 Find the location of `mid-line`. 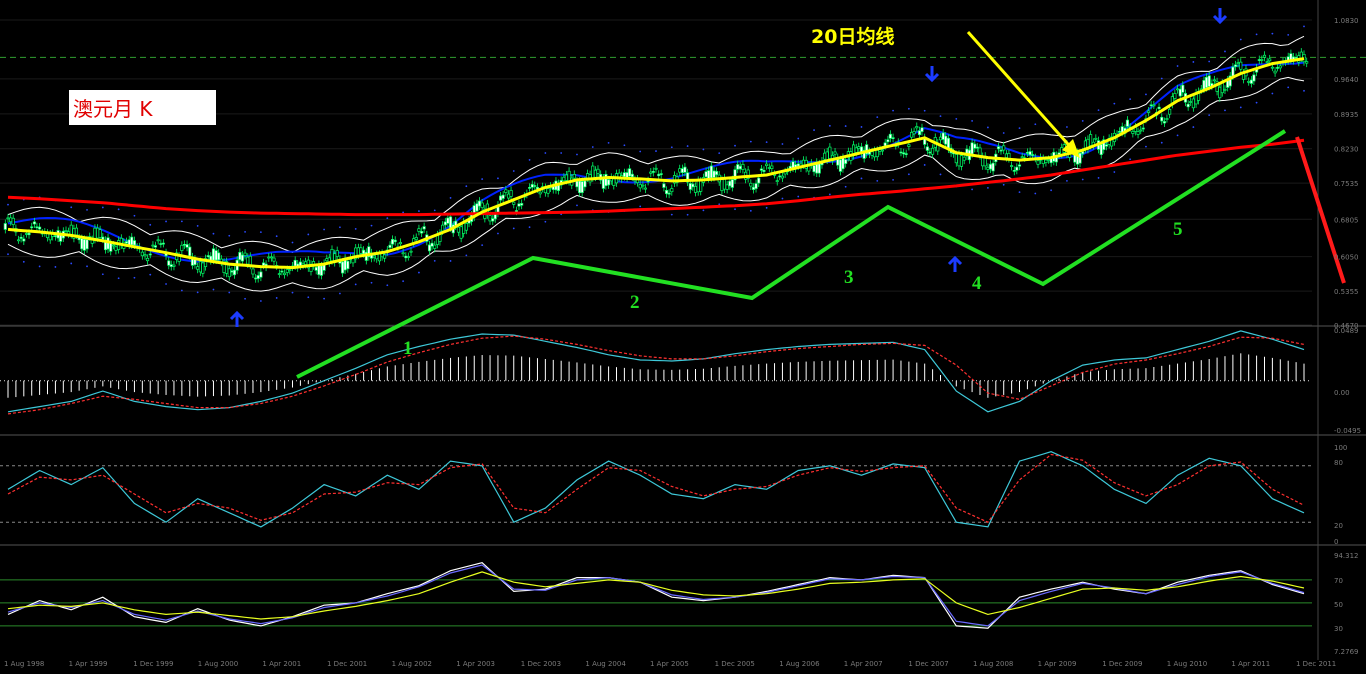

mid-line is located at coordinates (656, 595).